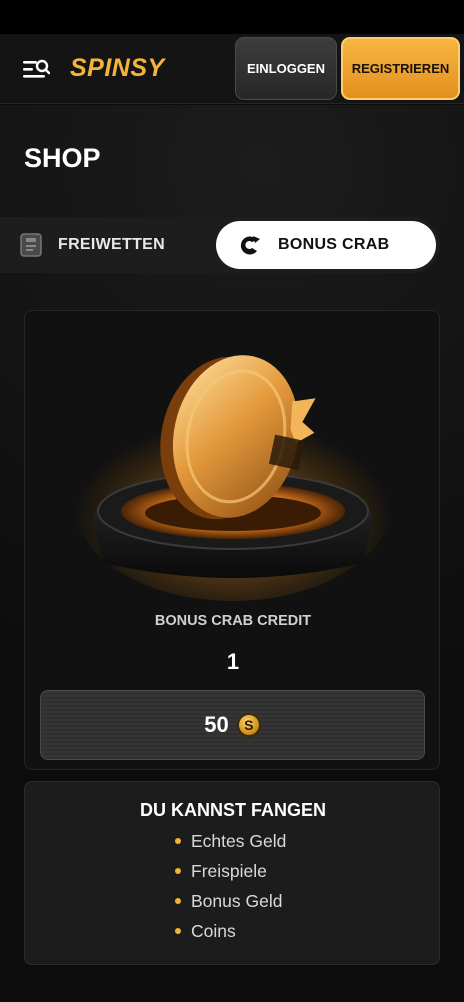  Describe the element at coordinates (230, 841) in the screenshot. I see `list-item: Echtes Geld` at that location.